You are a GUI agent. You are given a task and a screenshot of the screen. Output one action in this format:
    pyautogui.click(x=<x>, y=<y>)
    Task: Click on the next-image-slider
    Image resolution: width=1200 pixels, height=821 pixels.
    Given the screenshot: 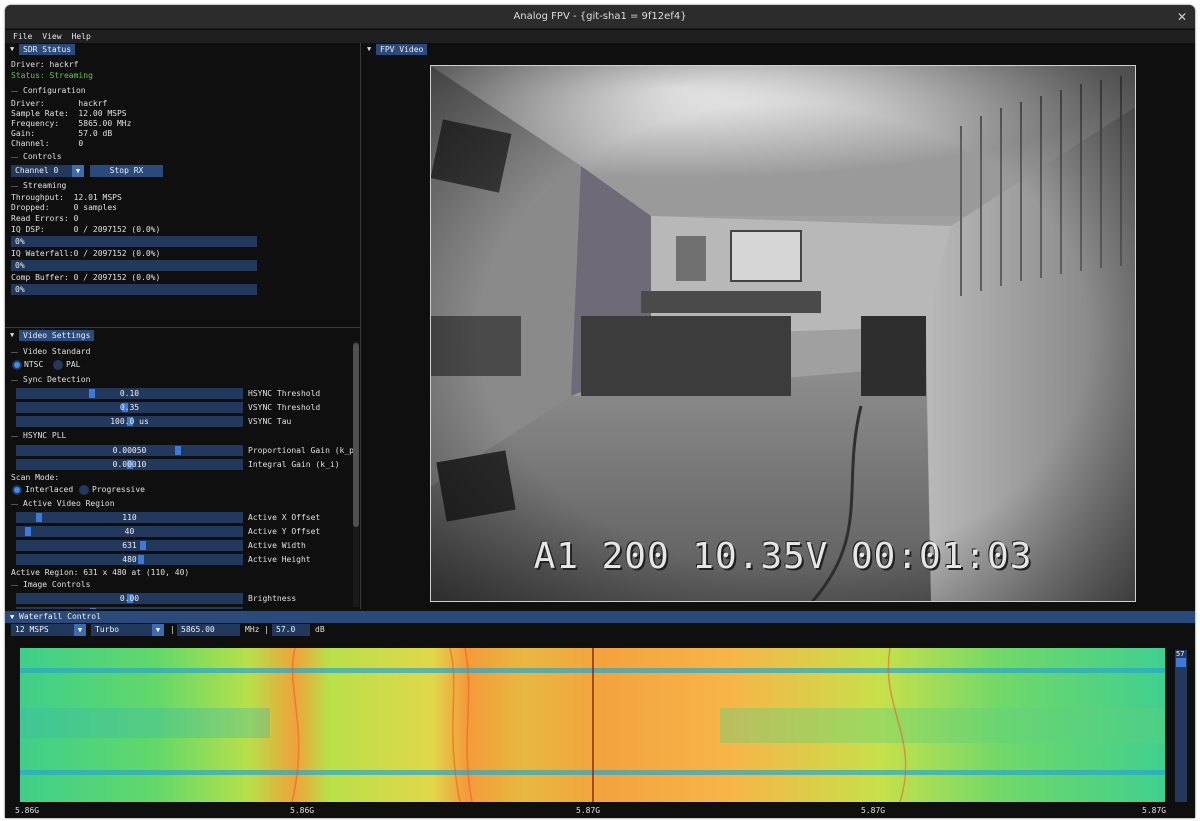 What is the action you would take?
    pyautogui.click(x=129, y=608)
    